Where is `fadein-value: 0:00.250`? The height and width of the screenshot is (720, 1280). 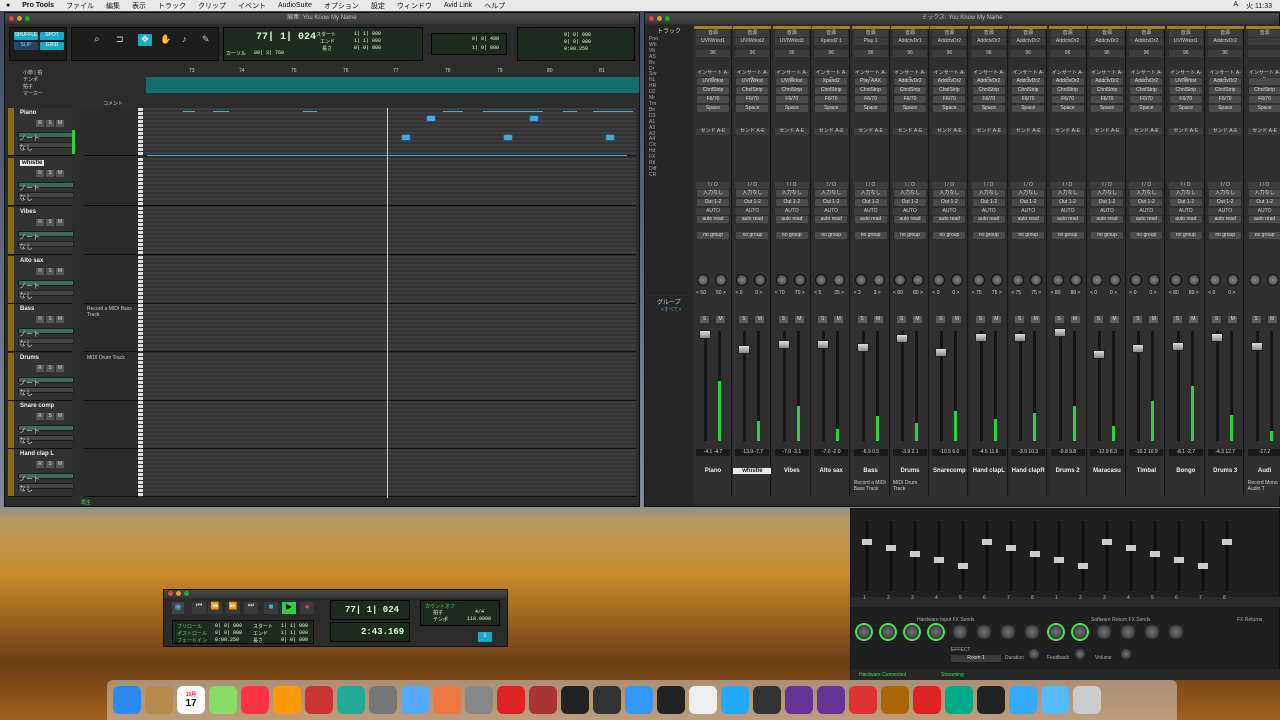 fadein-value: 0:00.250 is located at coordinates (576, 49).